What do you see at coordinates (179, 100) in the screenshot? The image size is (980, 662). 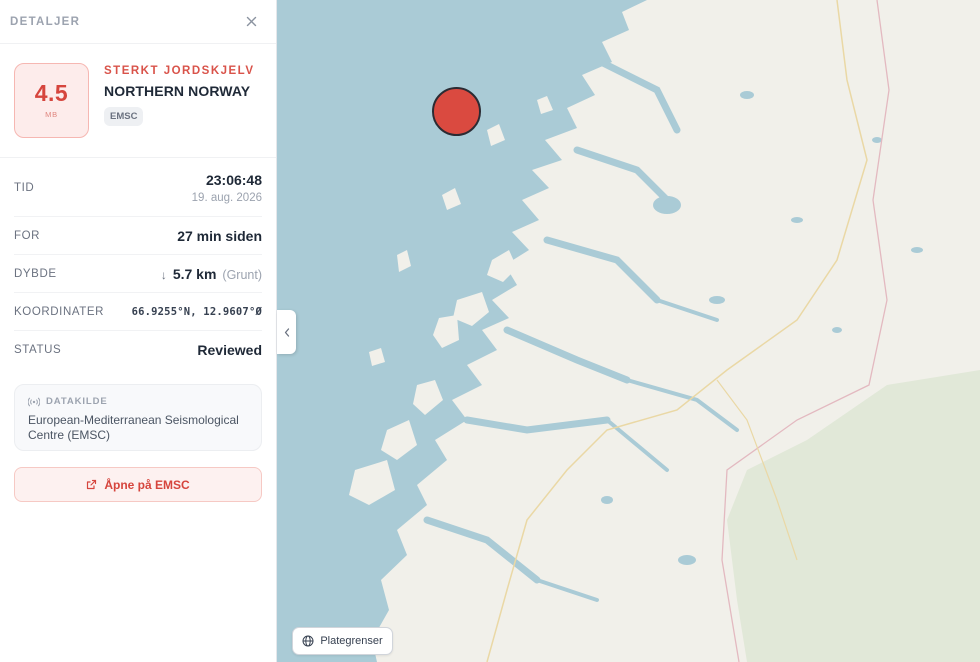 I see `quake-info: STERKT JORDSKJELV NORTHERN NORWAY EMSC` at bounding box center [179, 100].